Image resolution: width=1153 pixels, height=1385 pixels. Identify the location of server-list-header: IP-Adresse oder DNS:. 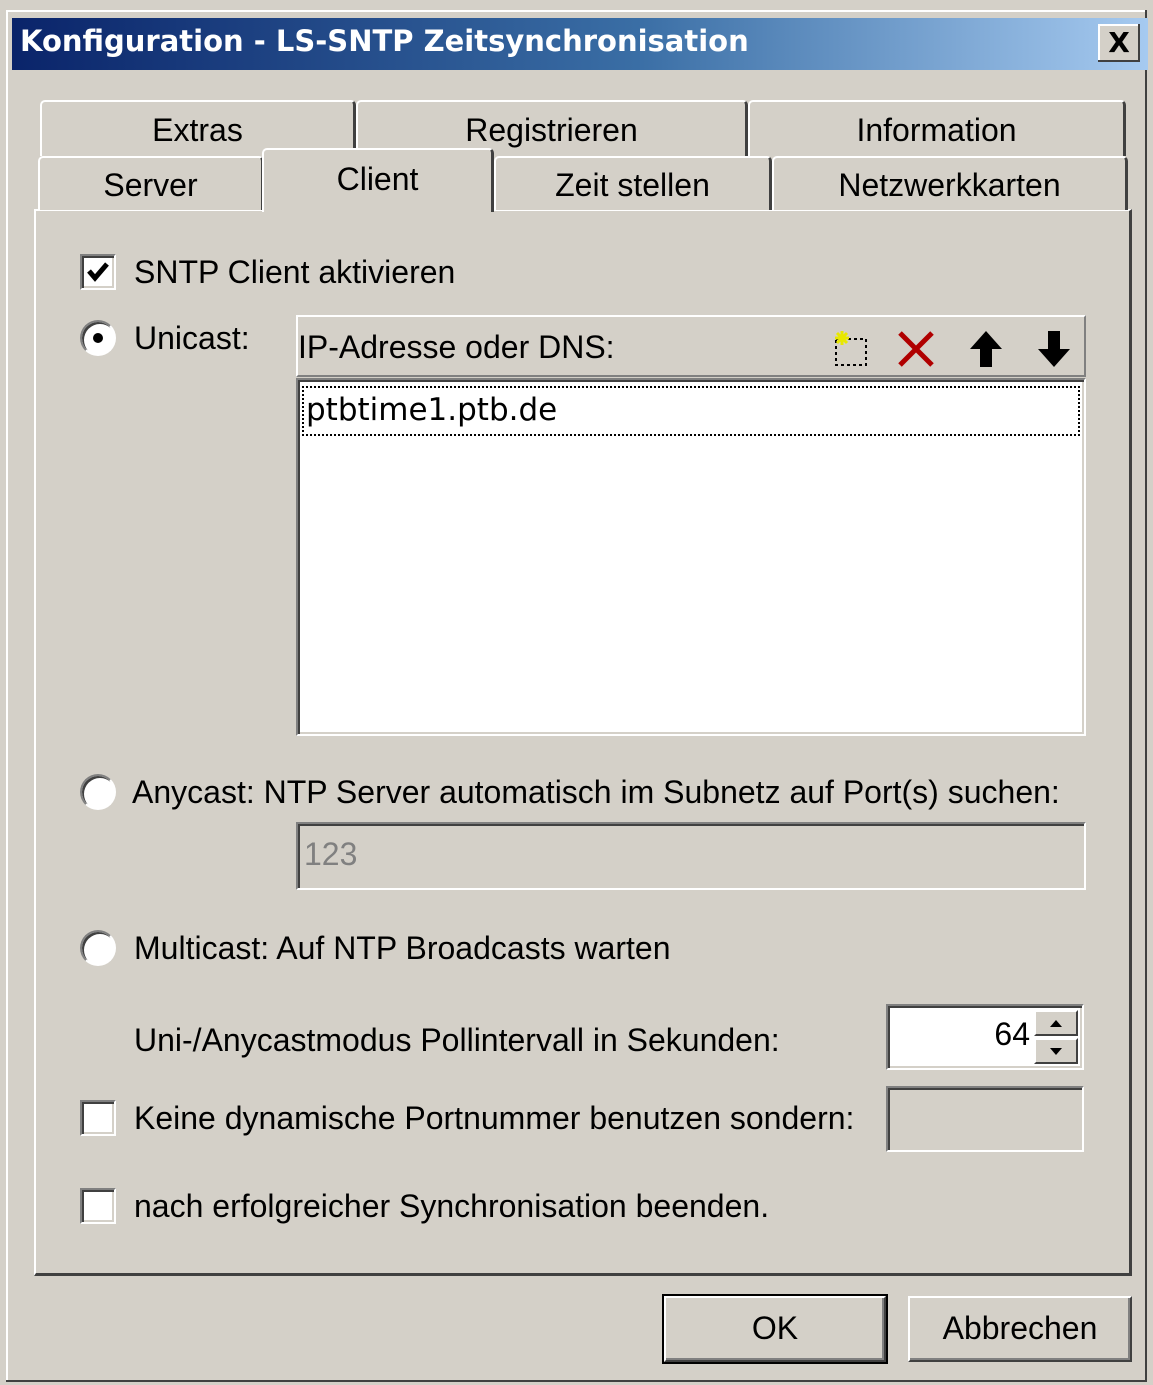
(691, 346).